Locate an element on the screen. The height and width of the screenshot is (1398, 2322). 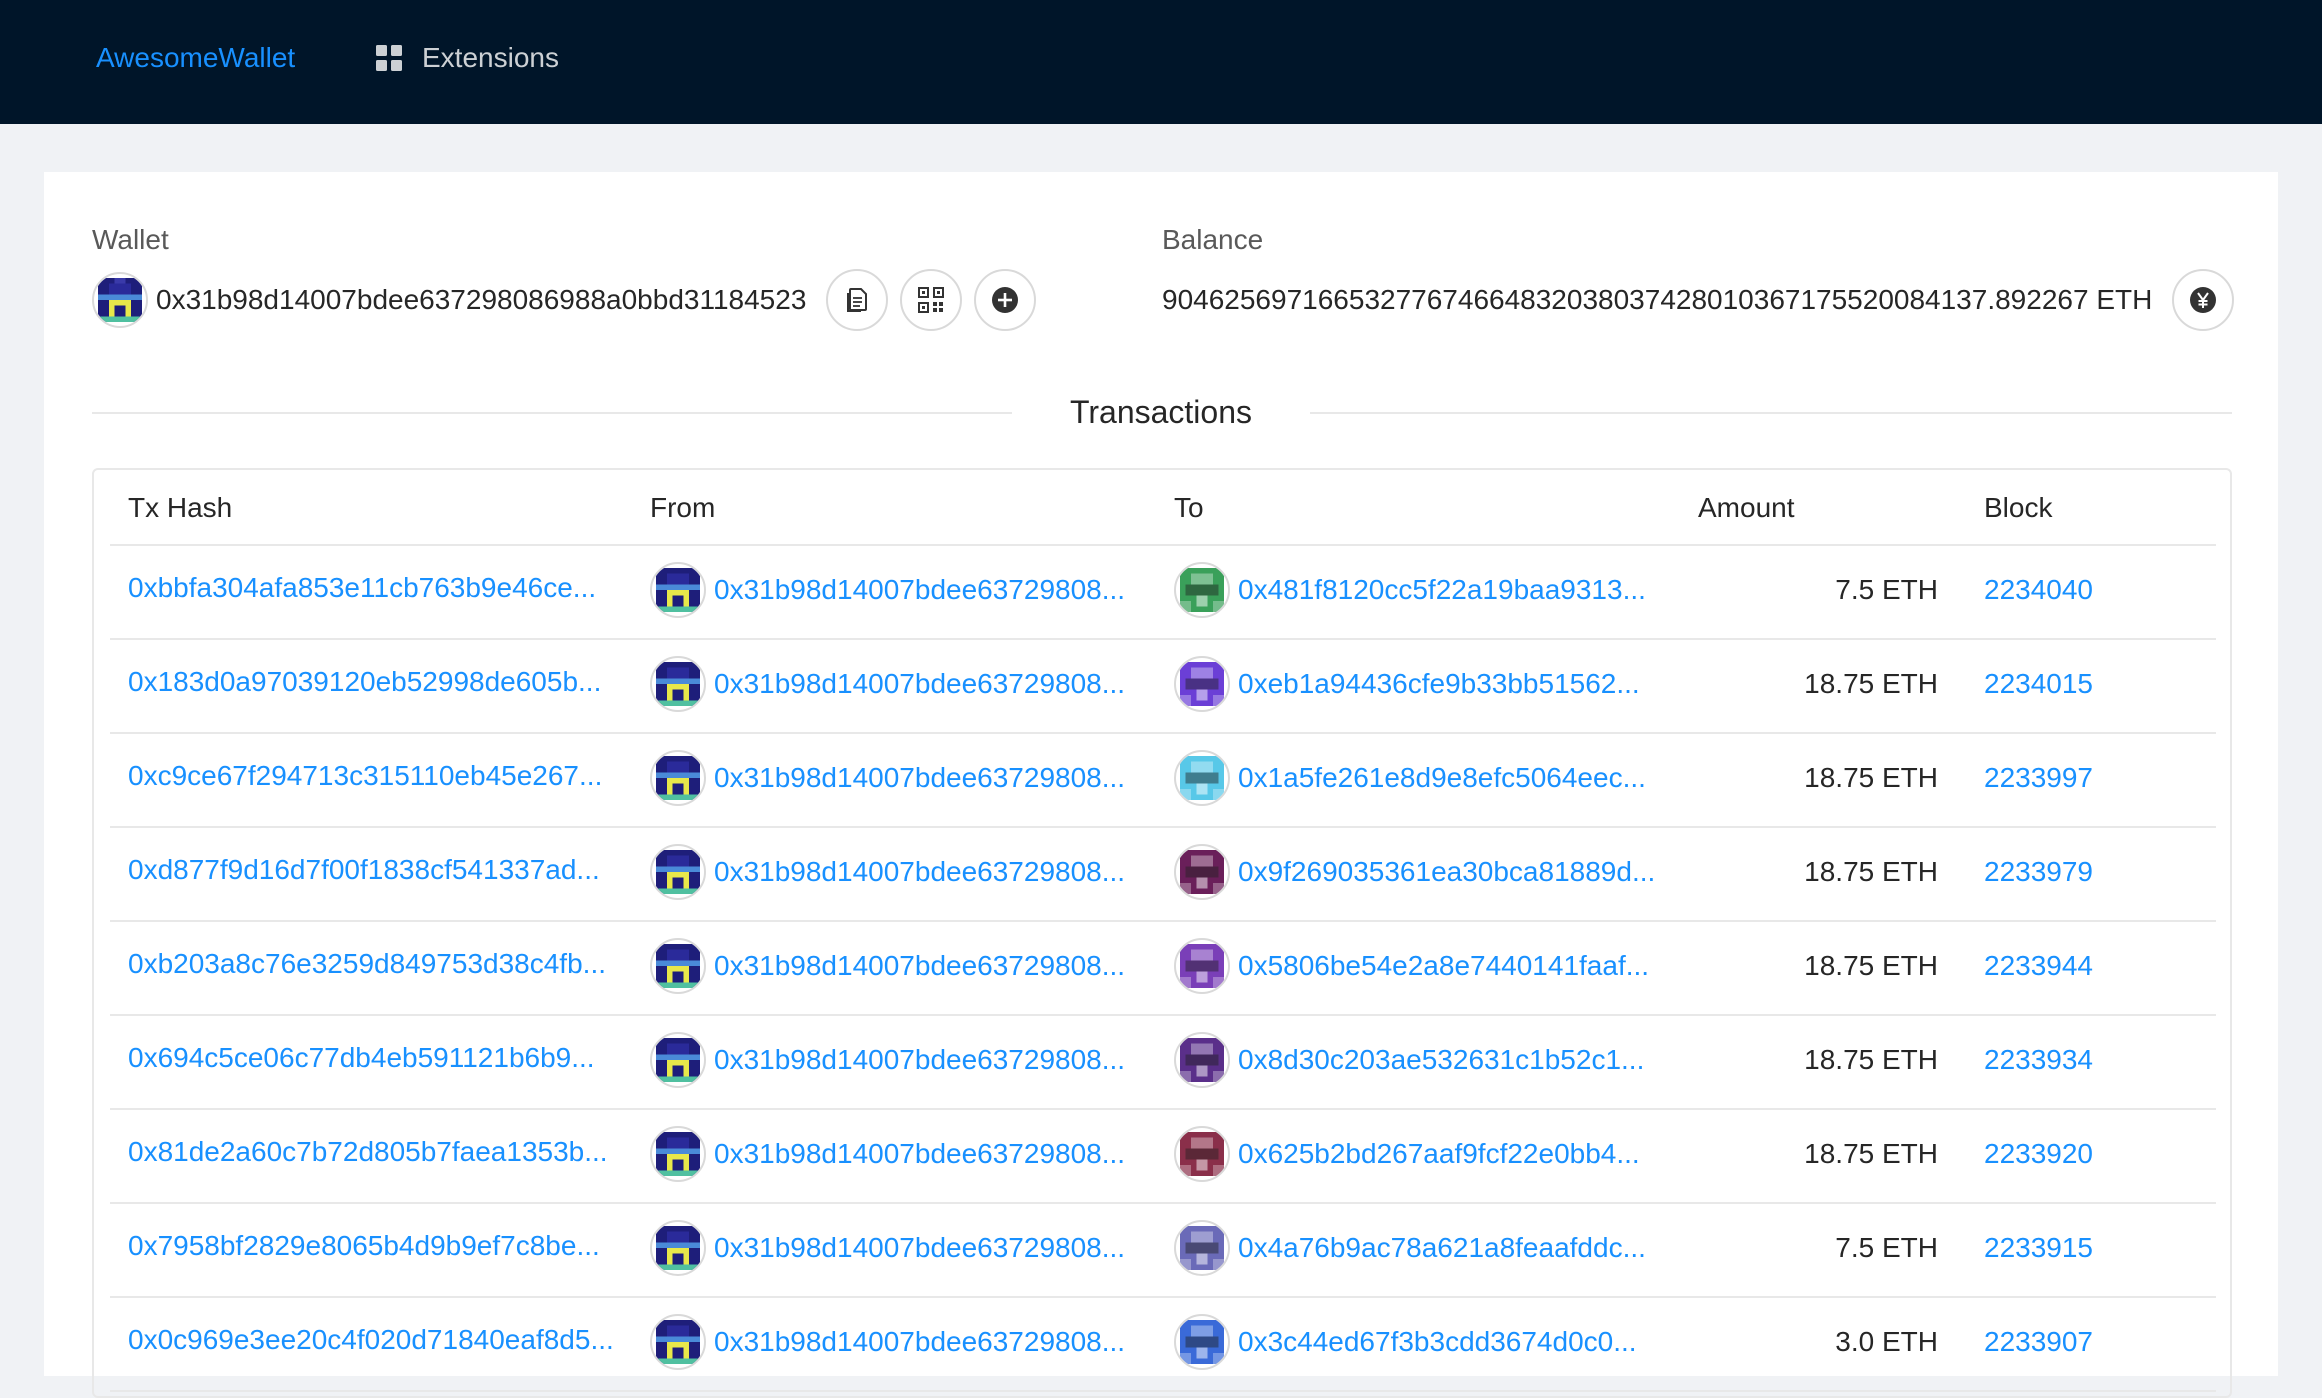
transactions-title-text: Transactions is located at coordinates (1161, 412).